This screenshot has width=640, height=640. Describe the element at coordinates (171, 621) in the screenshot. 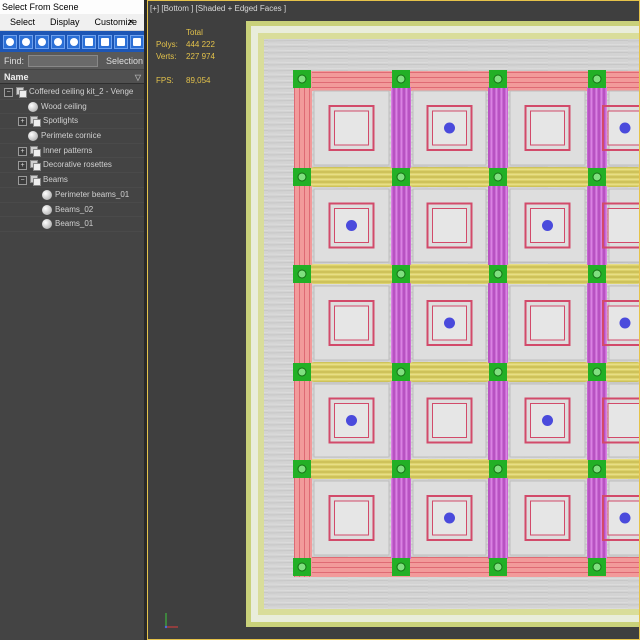

I see `axis-gizmo-icon` at that location.